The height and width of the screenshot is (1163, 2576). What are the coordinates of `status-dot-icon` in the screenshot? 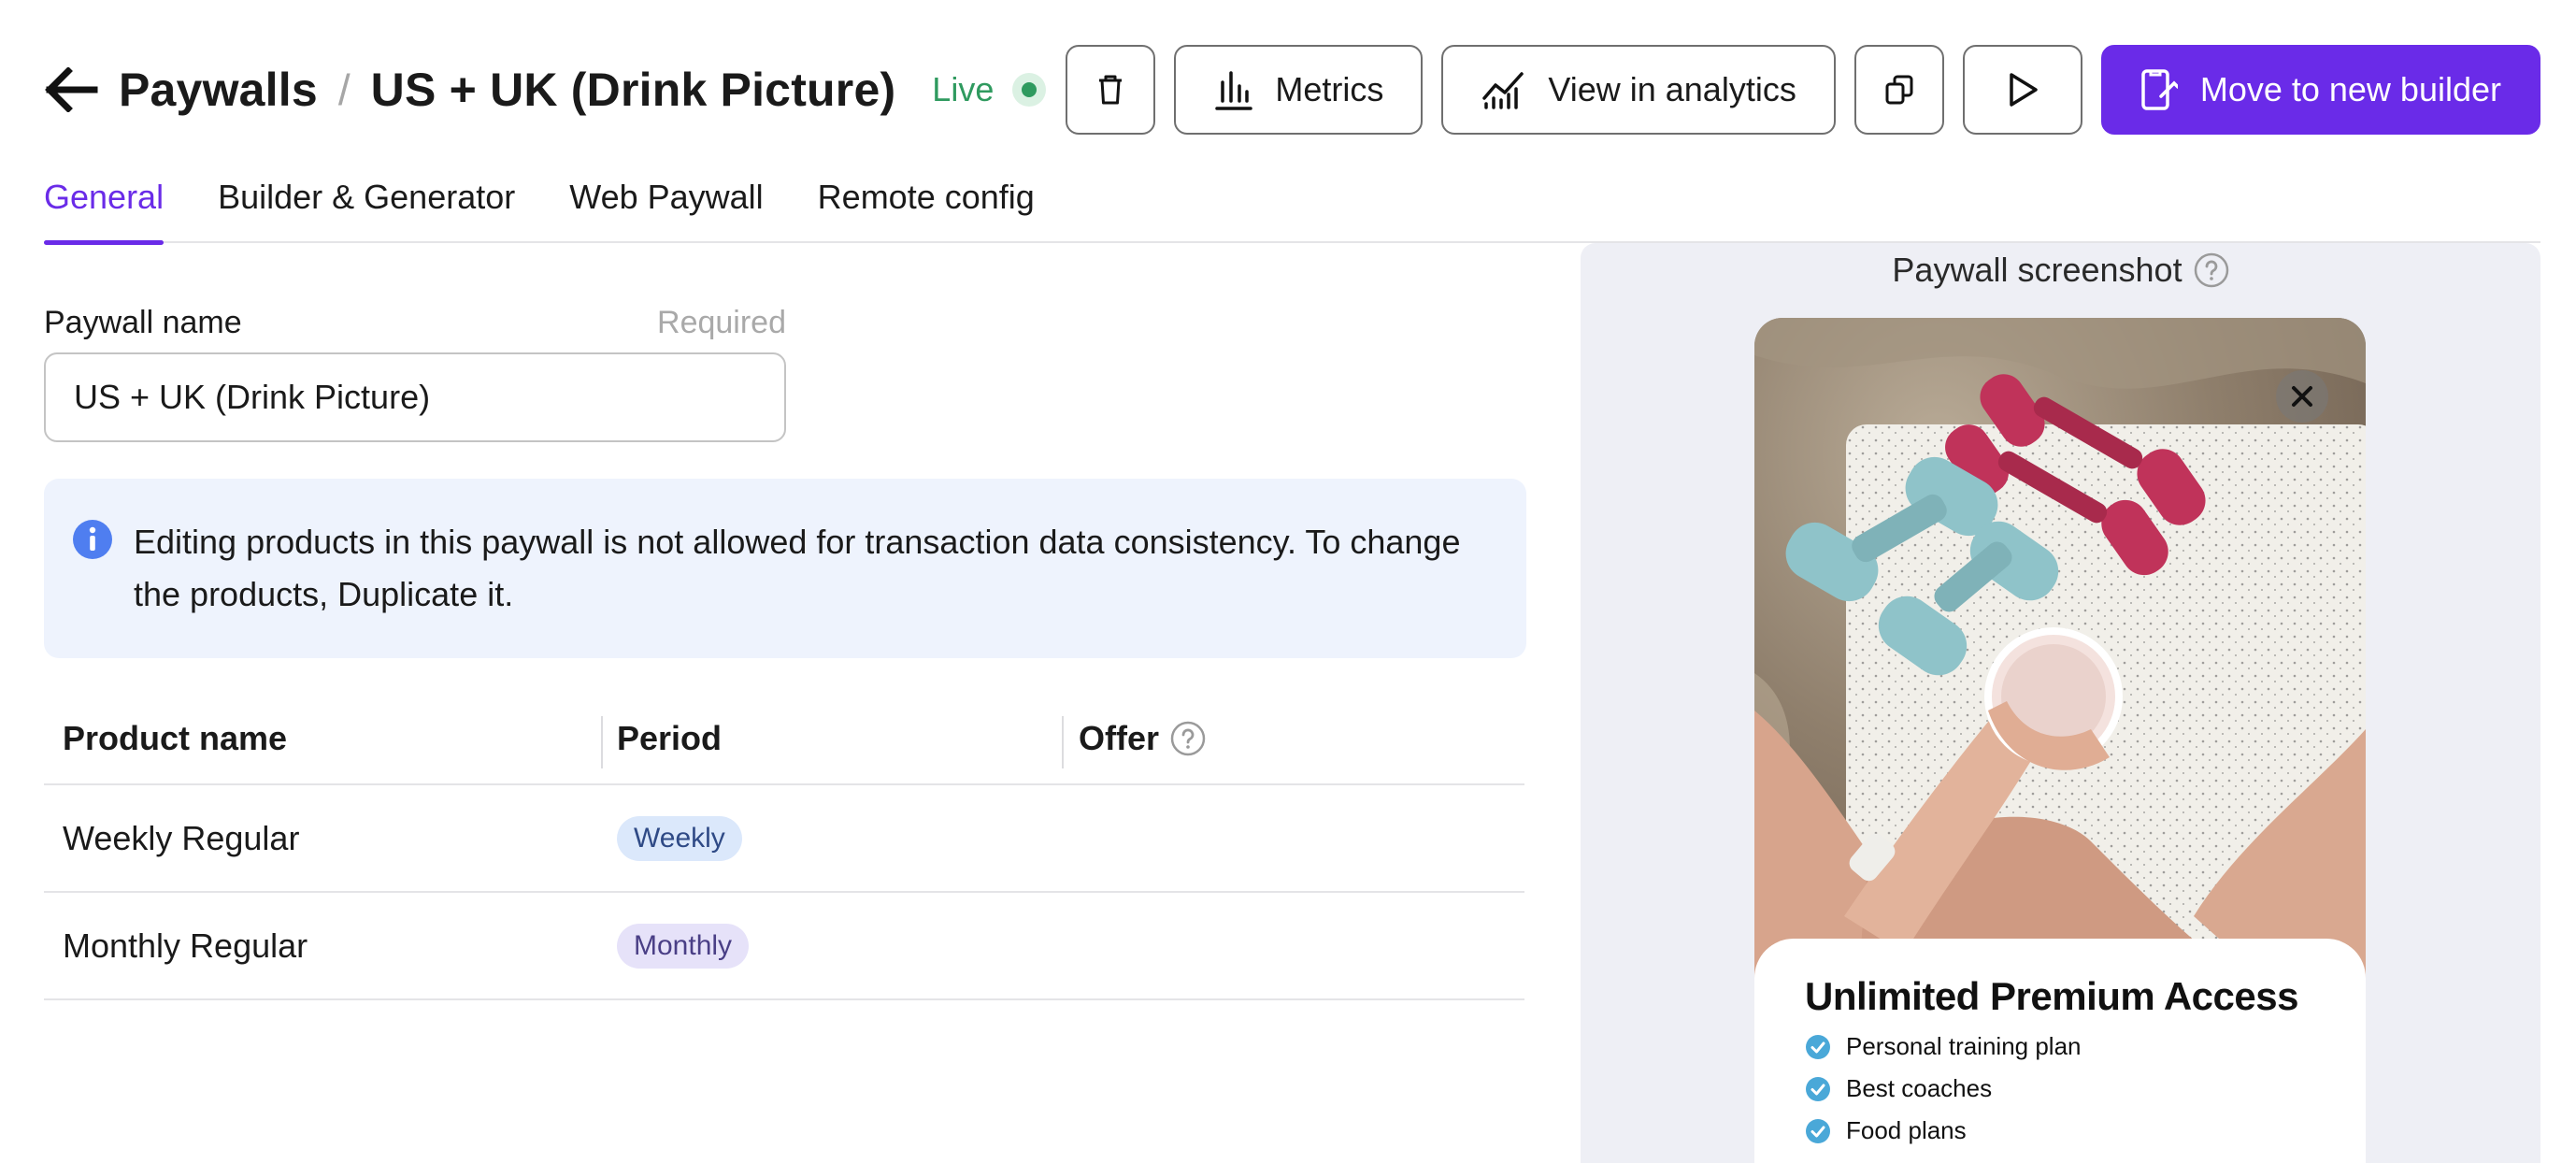 It's located at (1029, 90).